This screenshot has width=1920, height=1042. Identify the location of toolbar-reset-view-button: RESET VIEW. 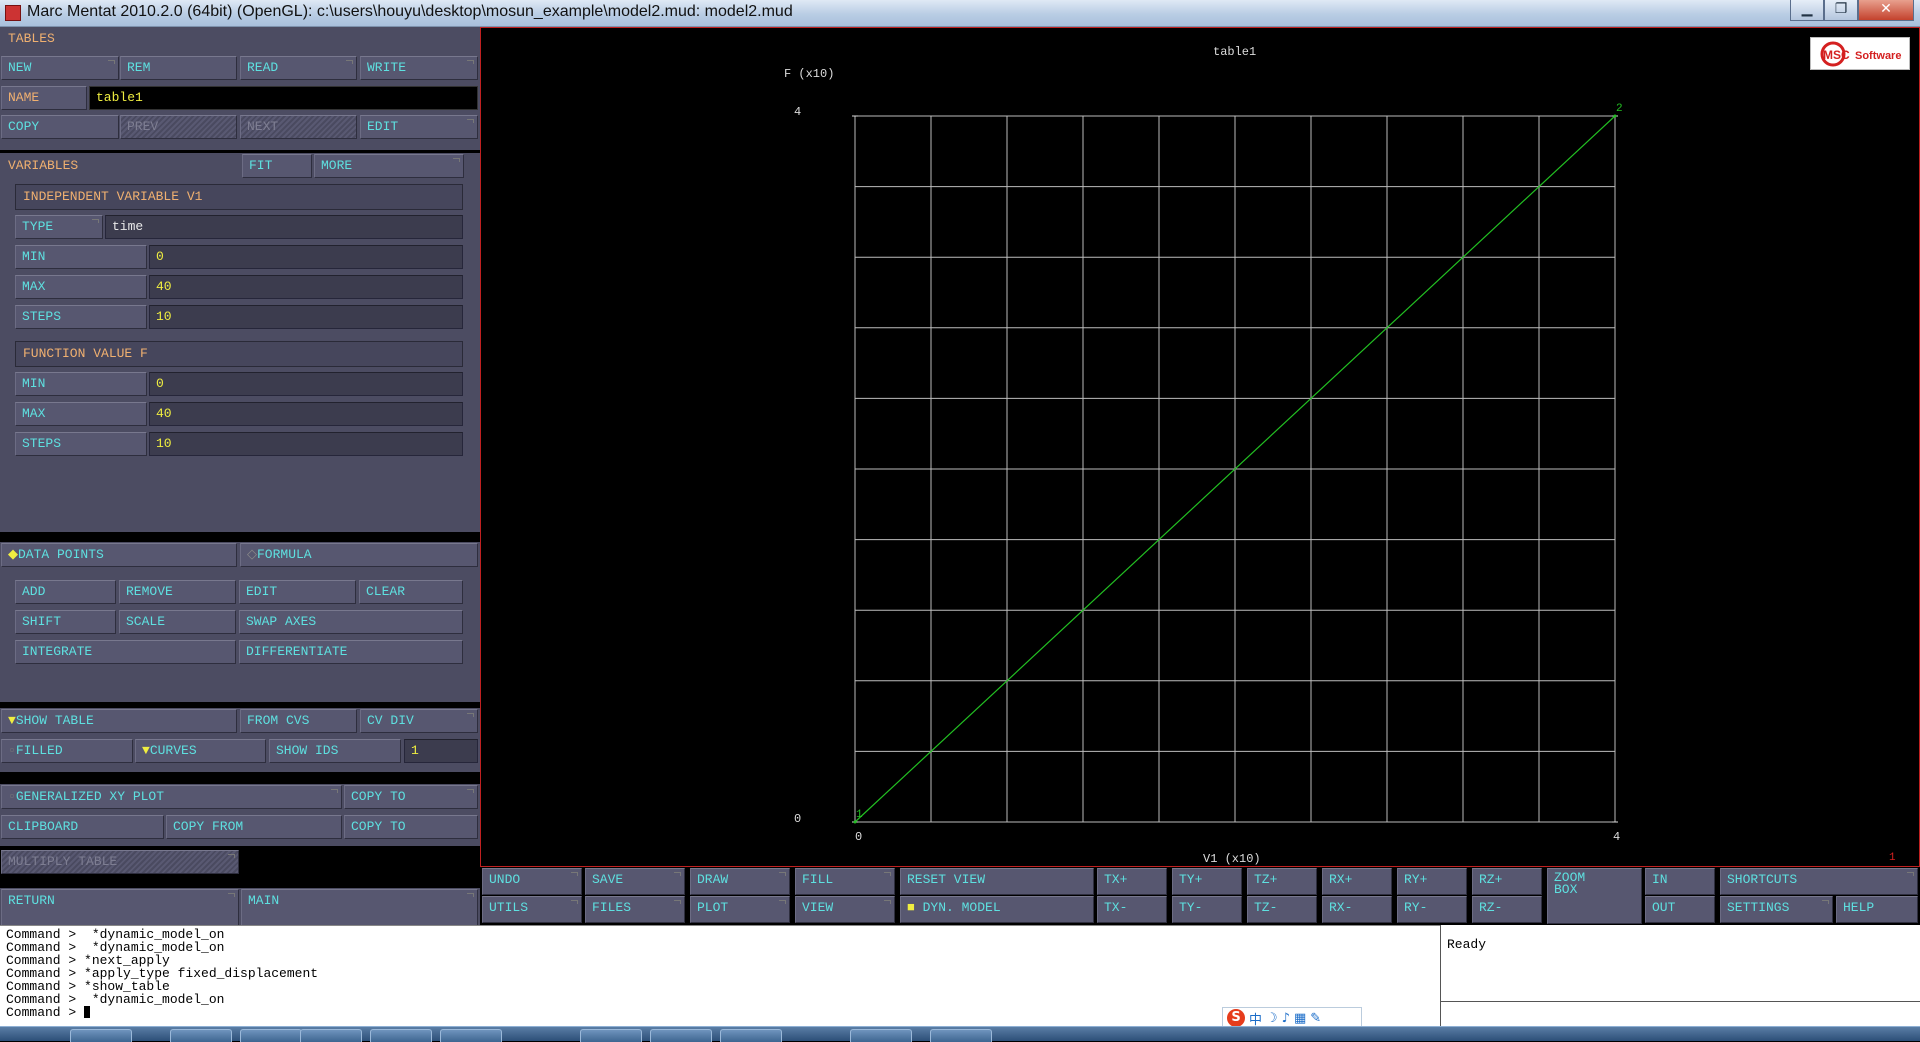
(997, 881).